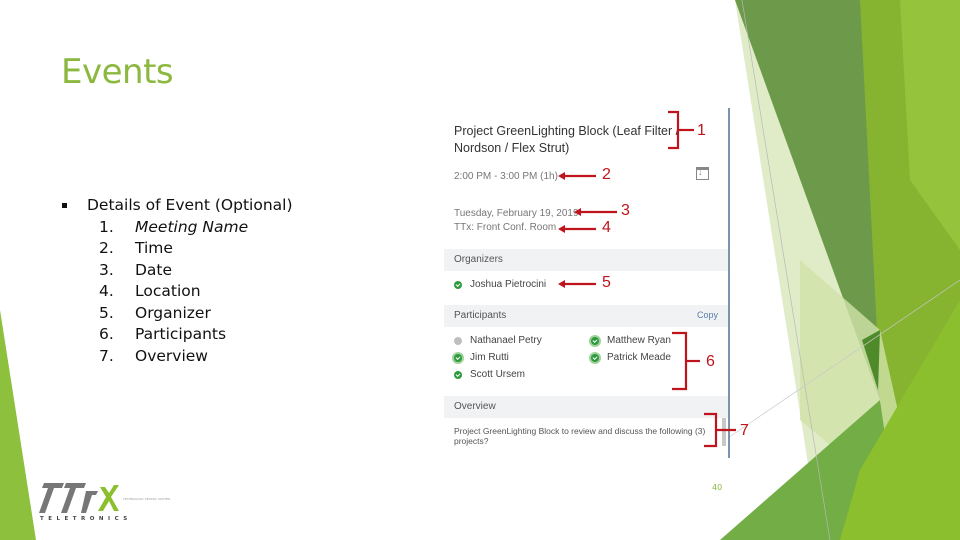  What do you see at coordinates (606, 282) in the screenshot?
I see `annotation-label-5: 5` at bounding box center [606, 282].